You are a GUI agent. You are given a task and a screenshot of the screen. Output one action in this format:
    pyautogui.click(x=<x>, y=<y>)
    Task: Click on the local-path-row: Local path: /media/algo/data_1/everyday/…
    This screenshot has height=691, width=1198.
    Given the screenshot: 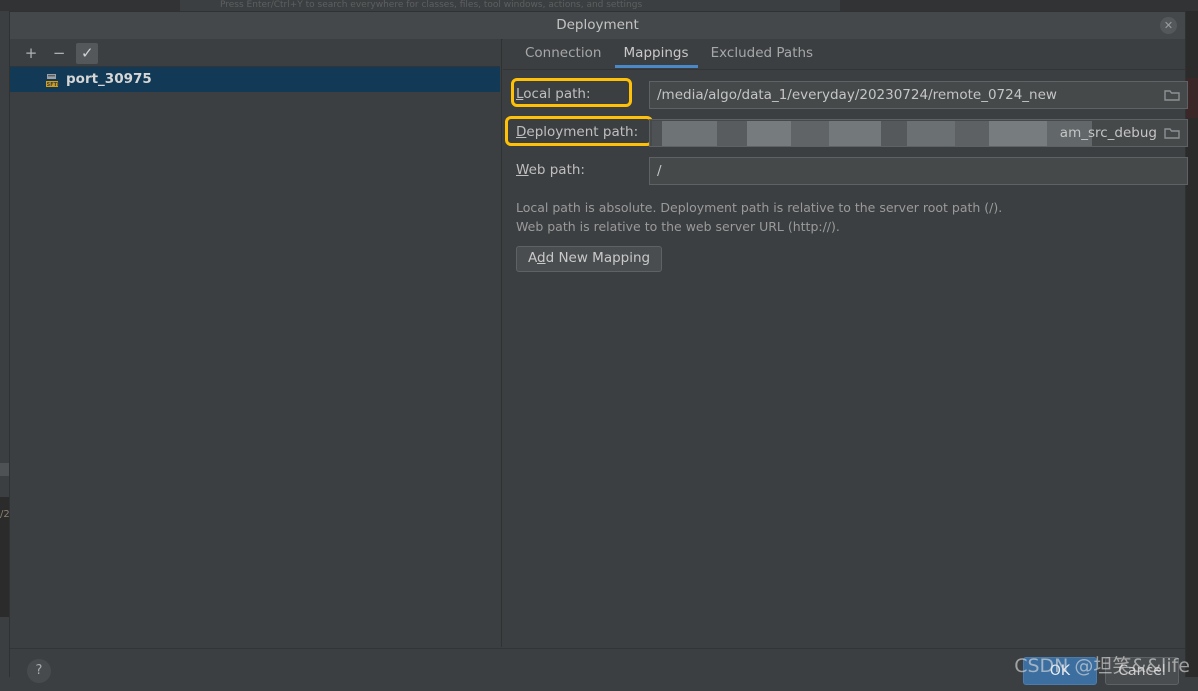 What is the action you would take?
    pyautogui.click(x=849, y=94)
    